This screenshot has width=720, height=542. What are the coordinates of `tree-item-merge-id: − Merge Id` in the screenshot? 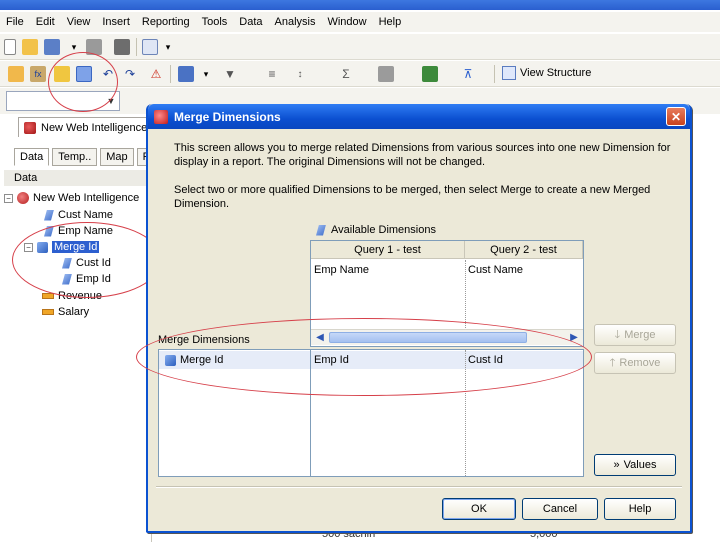 It's located at (62, 247).